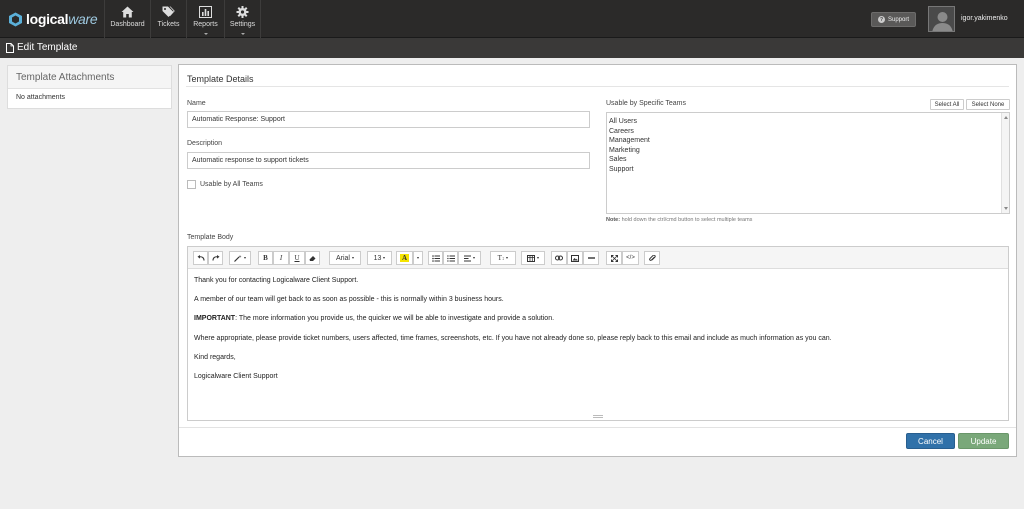 The width and height of the screenshot is (1024, 509). Describe the element at coordinates (236, 376) in the screenshot. I see `body-paragraph: Logicalware Client Support` at that location.